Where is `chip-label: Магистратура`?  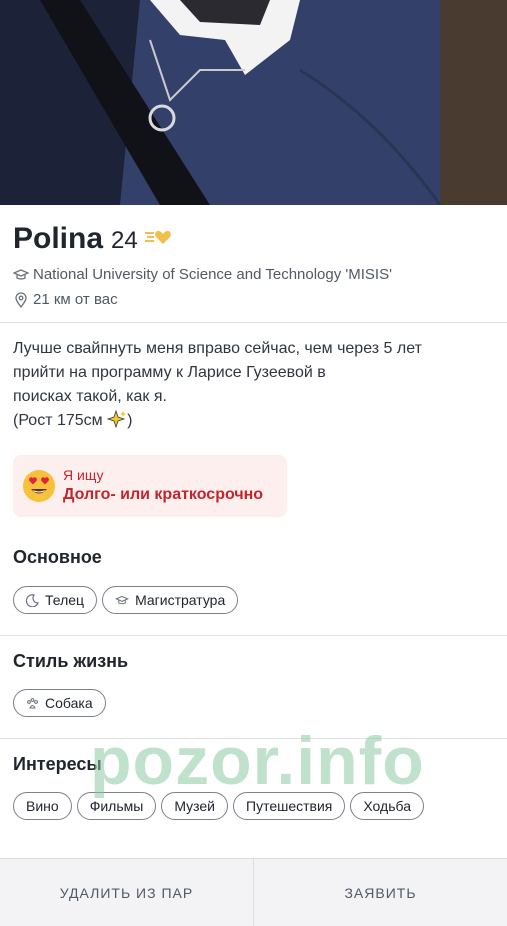
chip-label: Магистратура is located at coordinates (180, 600).